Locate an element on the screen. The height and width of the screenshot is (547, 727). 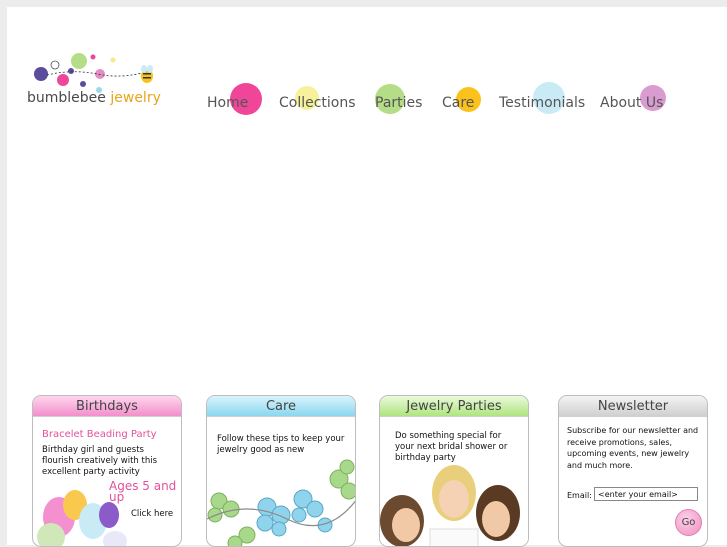
party-girls-photo is located at coordinates (454, 504).